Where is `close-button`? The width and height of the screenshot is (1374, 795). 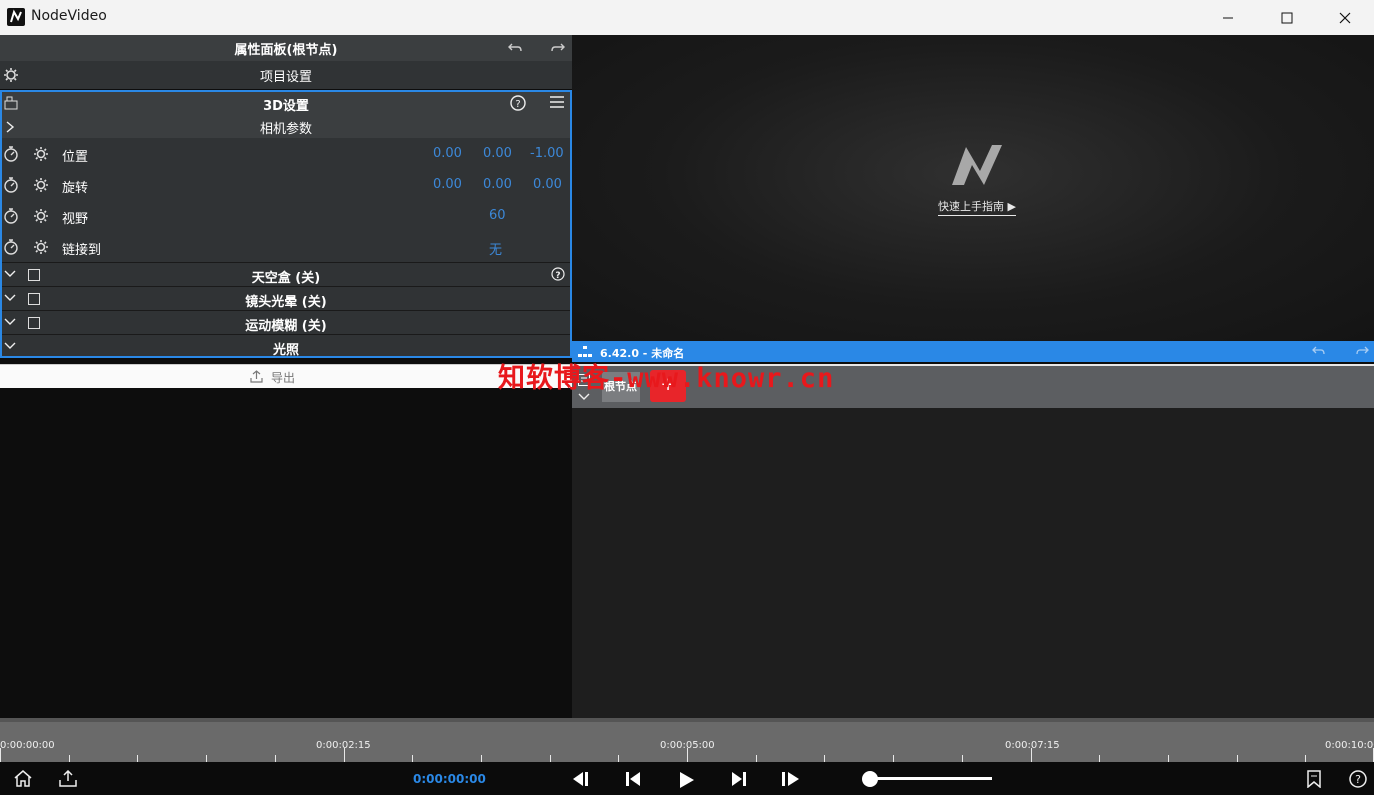
close-button is located at coordinates (1345, 17).